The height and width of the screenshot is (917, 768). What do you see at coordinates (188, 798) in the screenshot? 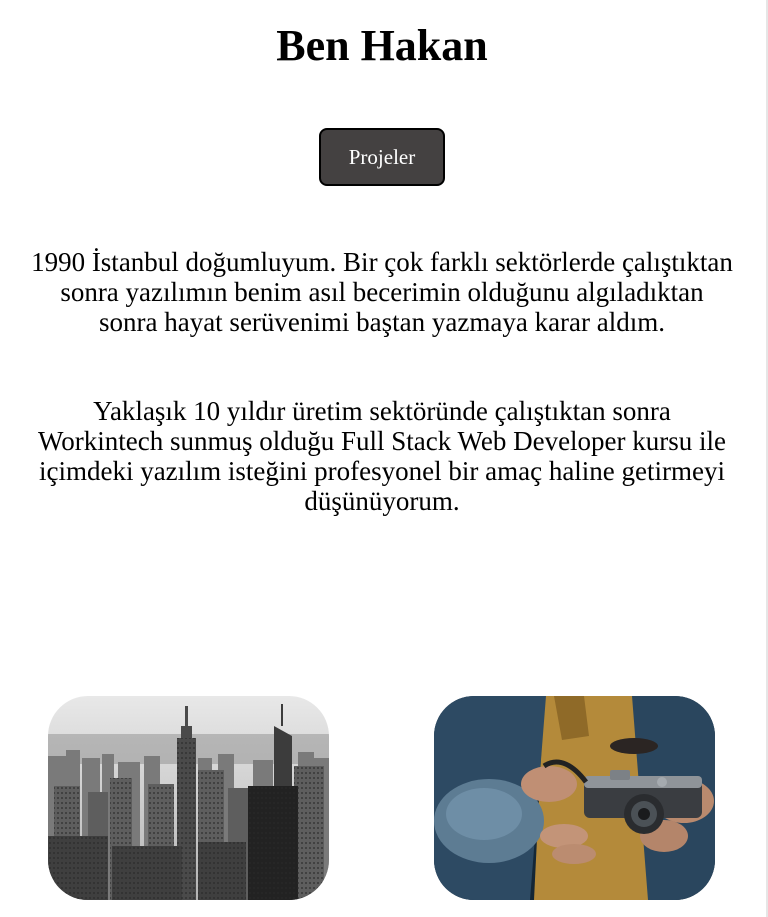
I see `city-skyline-photo` at bounding box center [188, 798].